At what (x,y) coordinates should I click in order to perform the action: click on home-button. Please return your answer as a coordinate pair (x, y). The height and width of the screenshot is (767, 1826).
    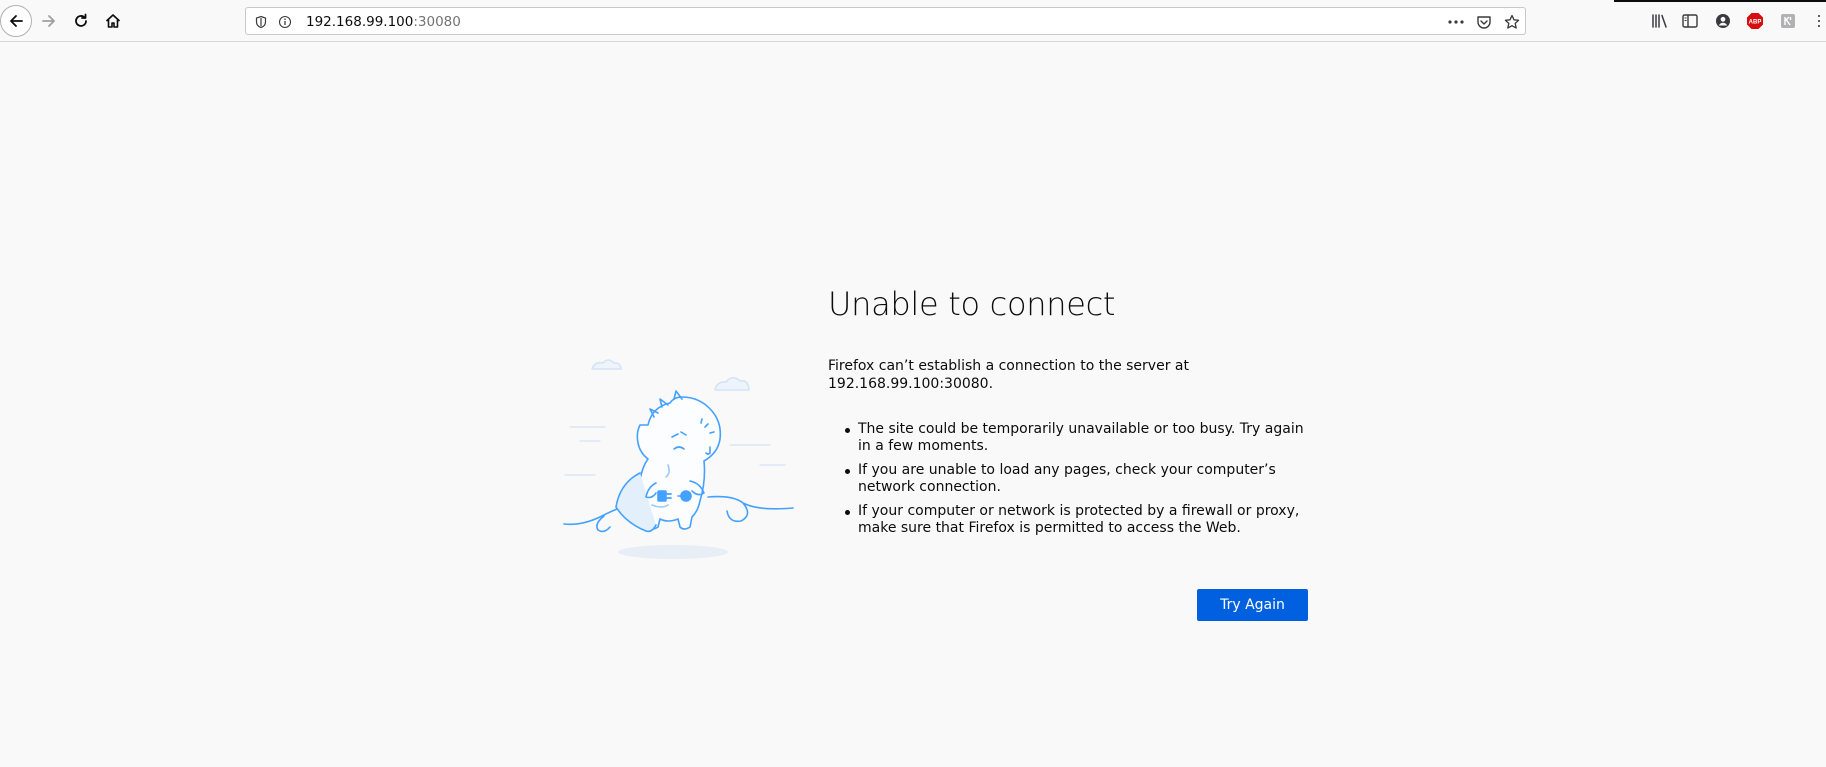
    Looking at the image, I should click on (113, 21).